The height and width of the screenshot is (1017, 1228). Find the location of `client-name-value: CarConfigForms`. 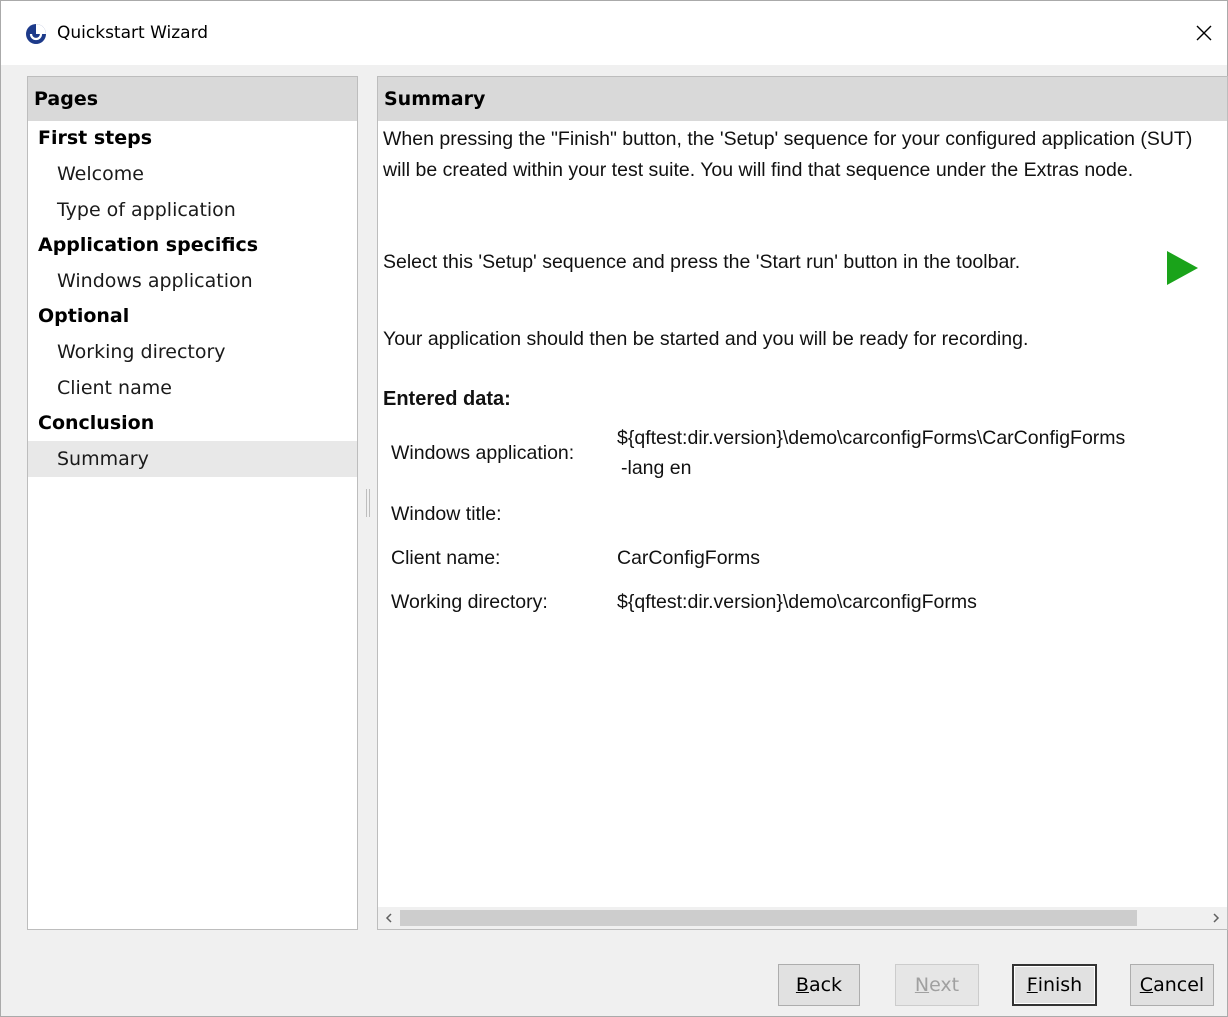

client-name-value: CarConfigForms is located at coordinates (689, 558).